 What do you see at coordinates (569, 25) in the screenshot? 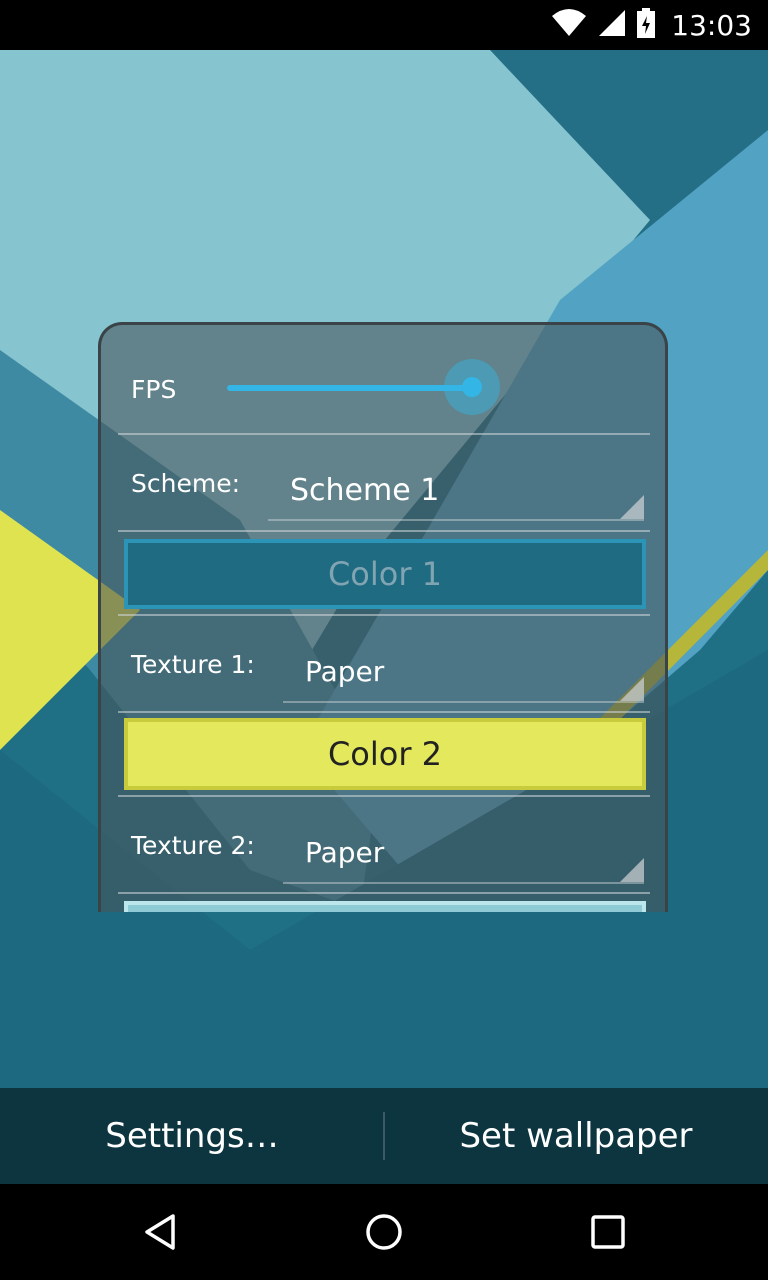
I see `wifi-icon` at bounding box center [569, 25].